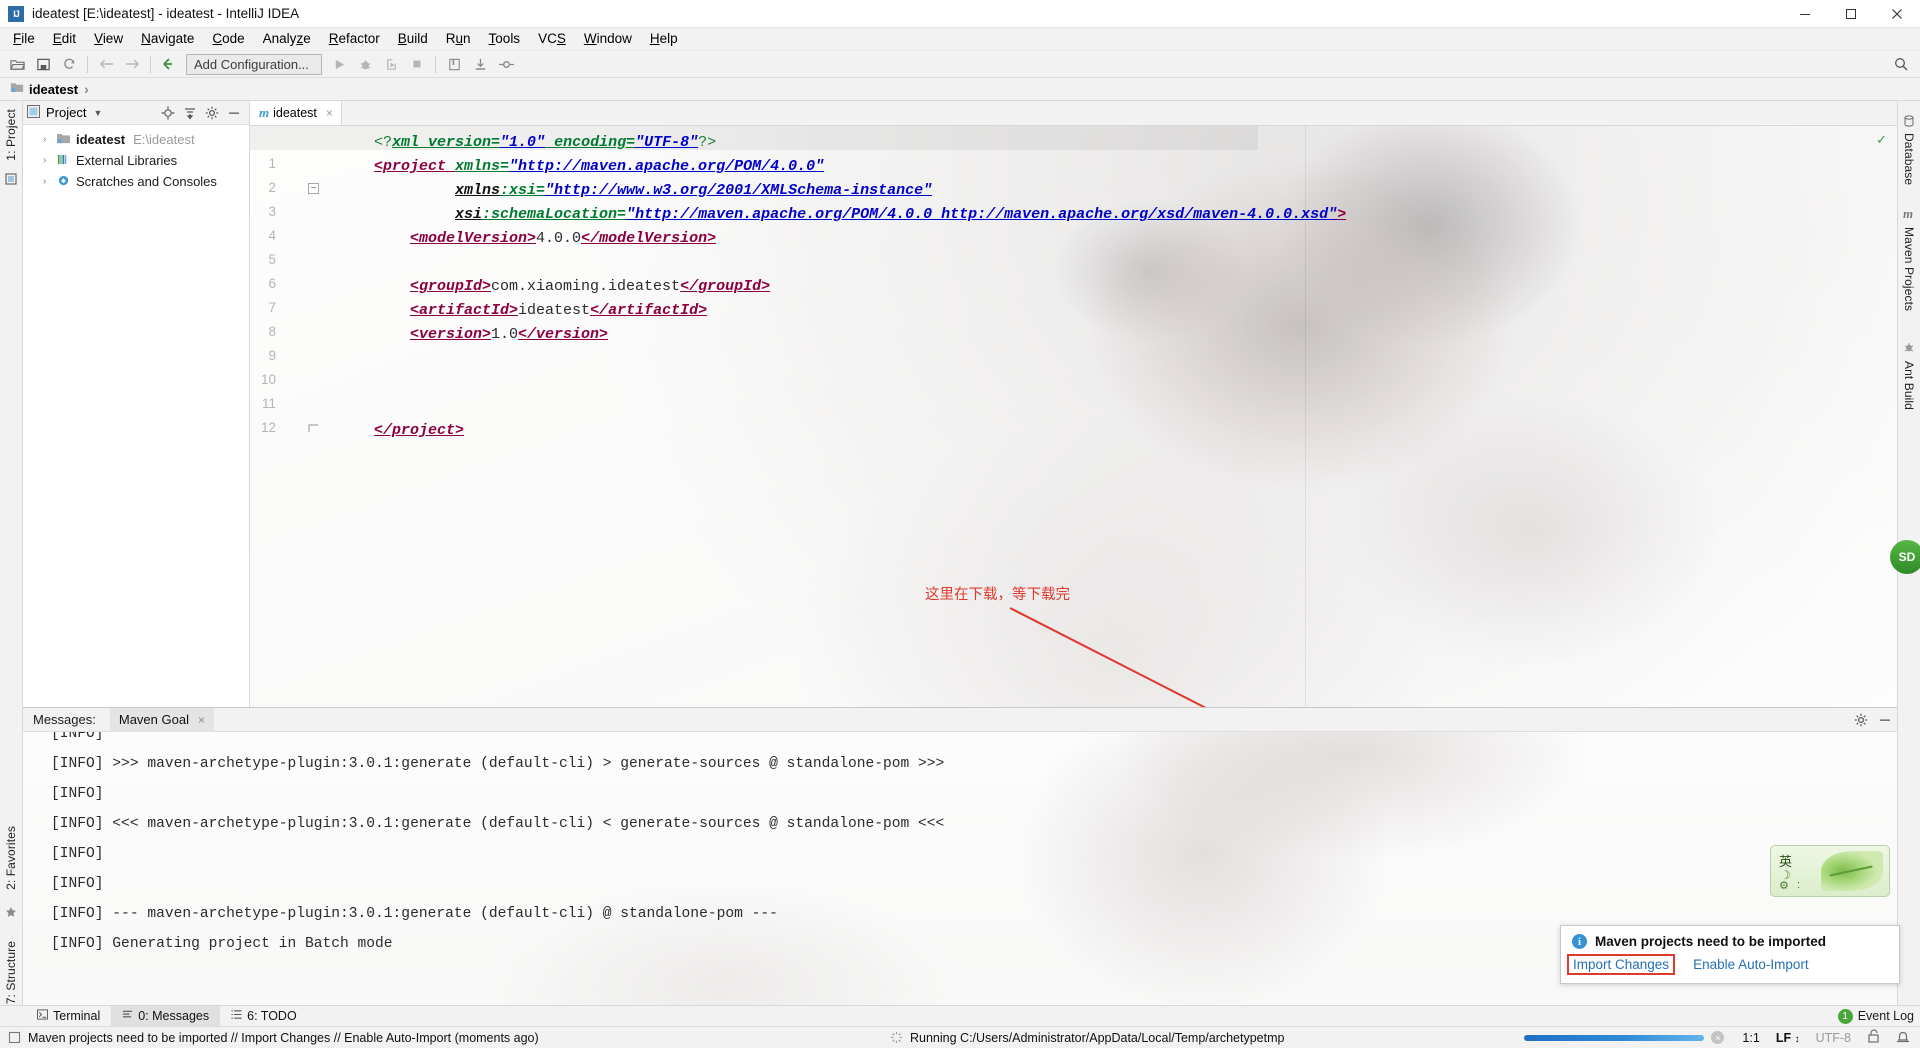  I want to click on menu-edit: Edit, so click(64, 39).